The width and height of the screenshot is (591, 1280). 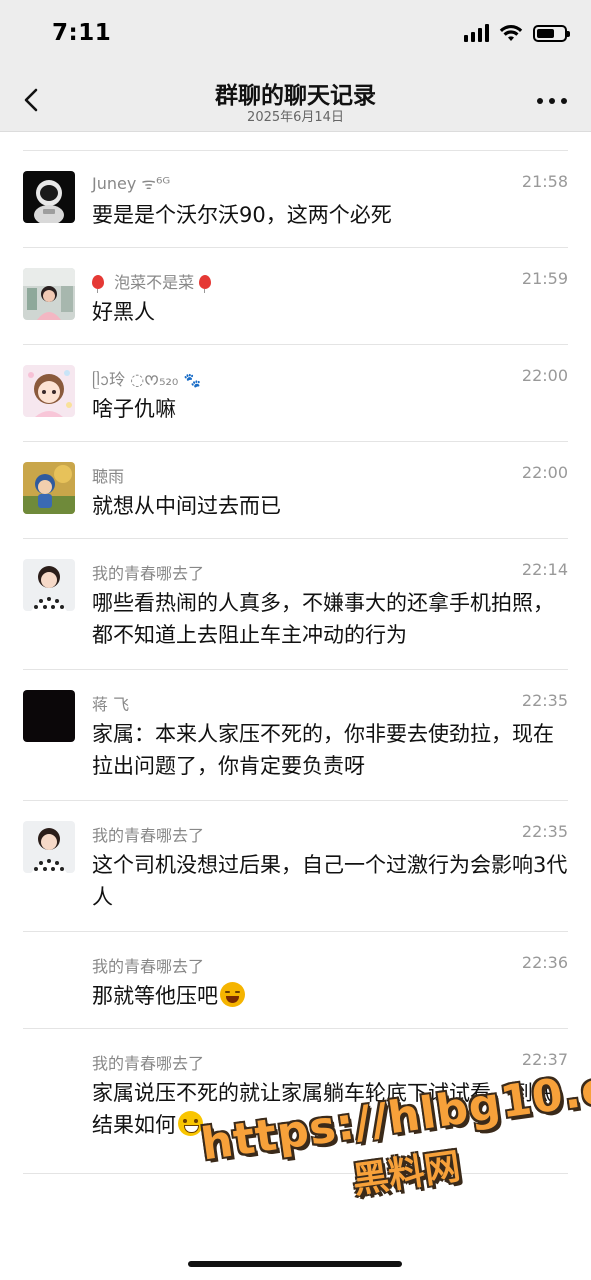 I want to click on status-time: 7:11, so click(x=82, y=33).